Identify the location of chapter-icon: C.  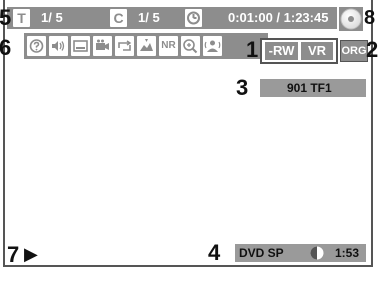
(118, 18).